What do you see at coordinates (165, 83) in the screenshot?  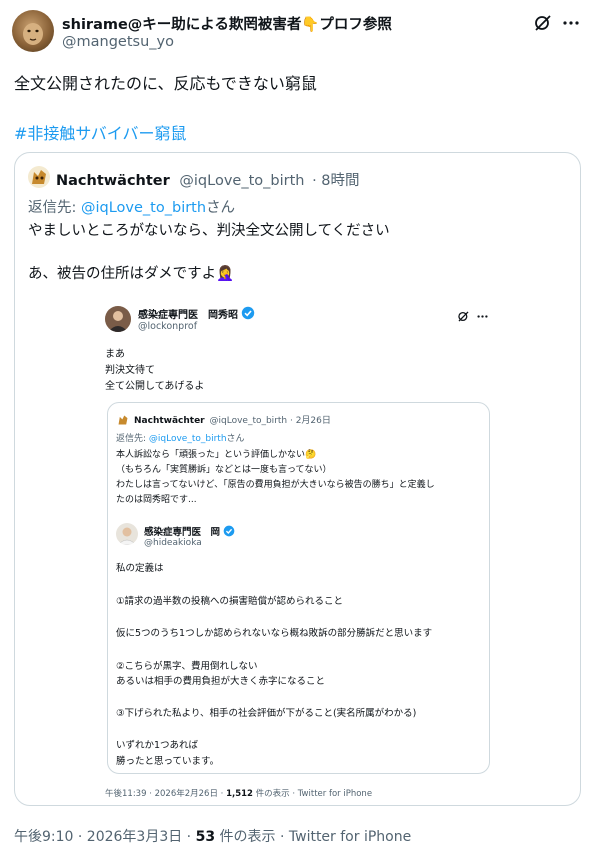 I see `post-text: 全文公開されたのに、反応もできない窮鼠` at bounding box center [165, 83].